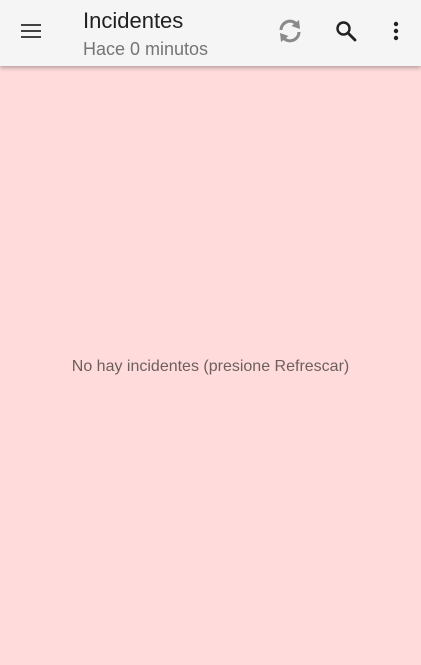 The width and height of the screenshot is (421, 665). I want to click on hamburger-menu-icon, so click(31, 31).